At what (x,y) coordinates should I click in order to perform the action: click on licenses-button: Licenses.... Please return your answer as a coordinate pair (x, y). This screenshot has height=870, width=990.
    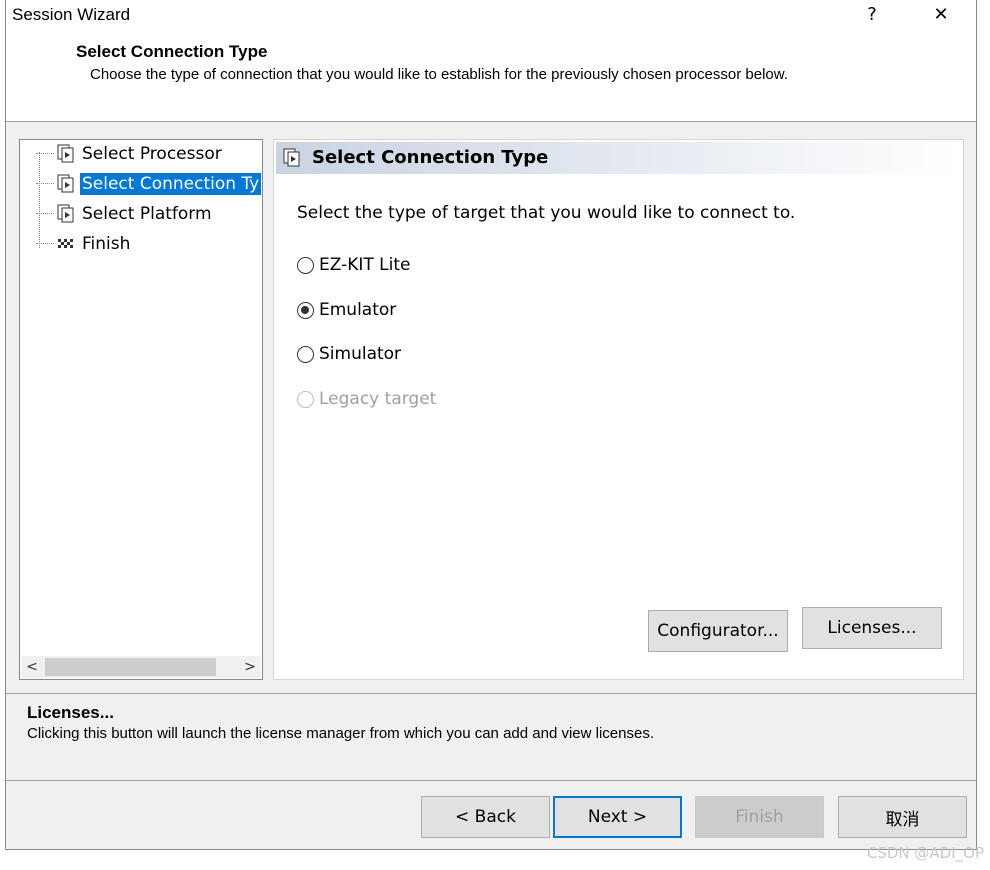
    Looking at the image, I should click on (872, 628).